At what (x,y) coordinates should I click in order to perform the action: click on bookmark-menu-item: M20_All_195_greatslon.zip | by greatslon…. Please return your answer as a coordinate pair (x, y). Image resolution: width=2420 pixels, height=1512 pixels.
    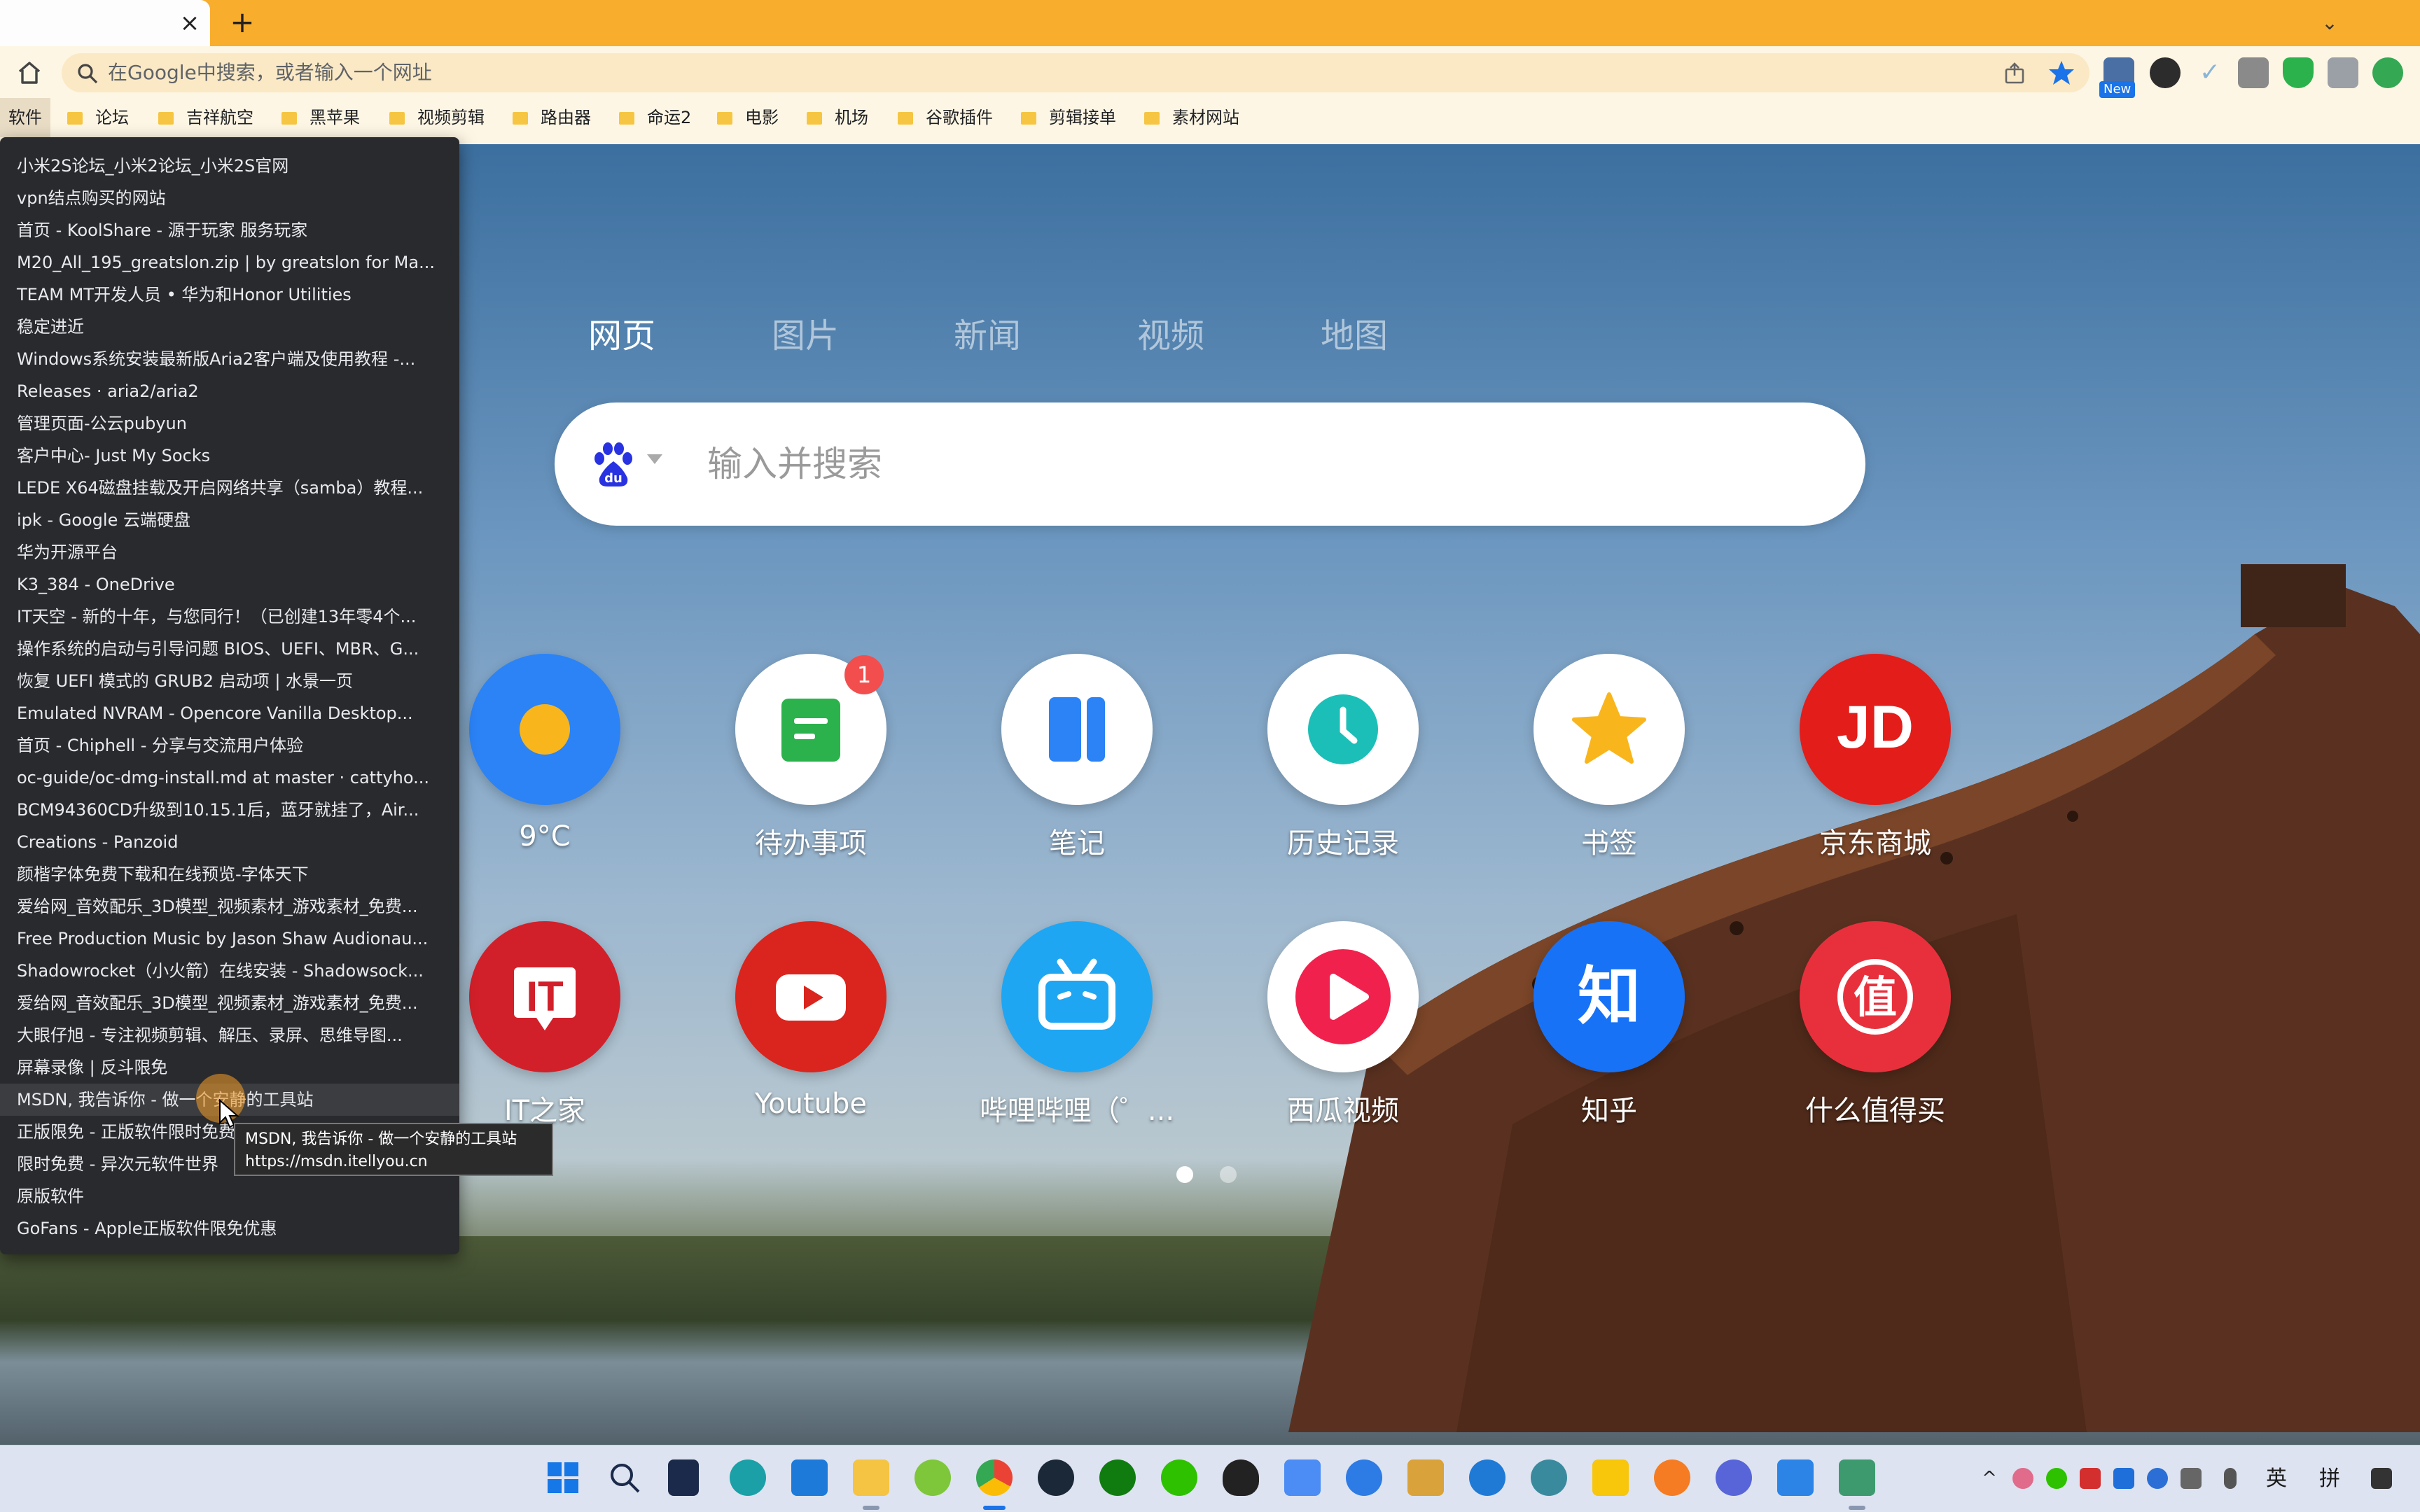
    Looking at the image, I should click on (229, 262).